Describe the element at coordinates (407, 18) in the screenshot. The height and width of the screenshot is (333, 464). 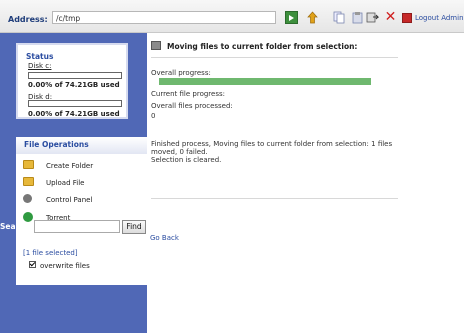
I see `logout-icon` at that location.